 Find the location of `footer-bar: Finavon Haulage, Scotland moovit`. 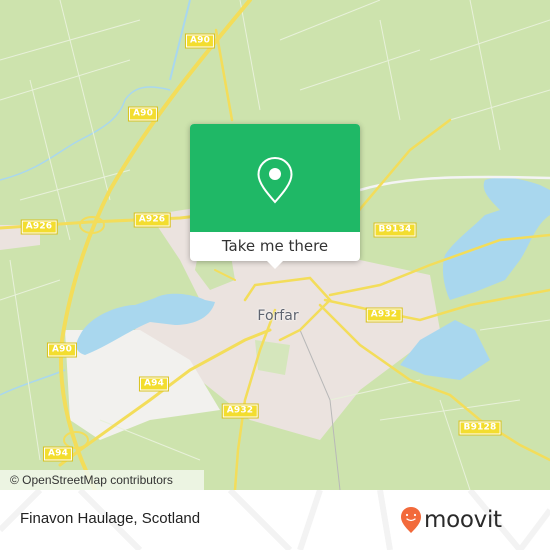

footer-bar: Finavon Haulage, Scotland moovit is located at coordinates (275, 520).